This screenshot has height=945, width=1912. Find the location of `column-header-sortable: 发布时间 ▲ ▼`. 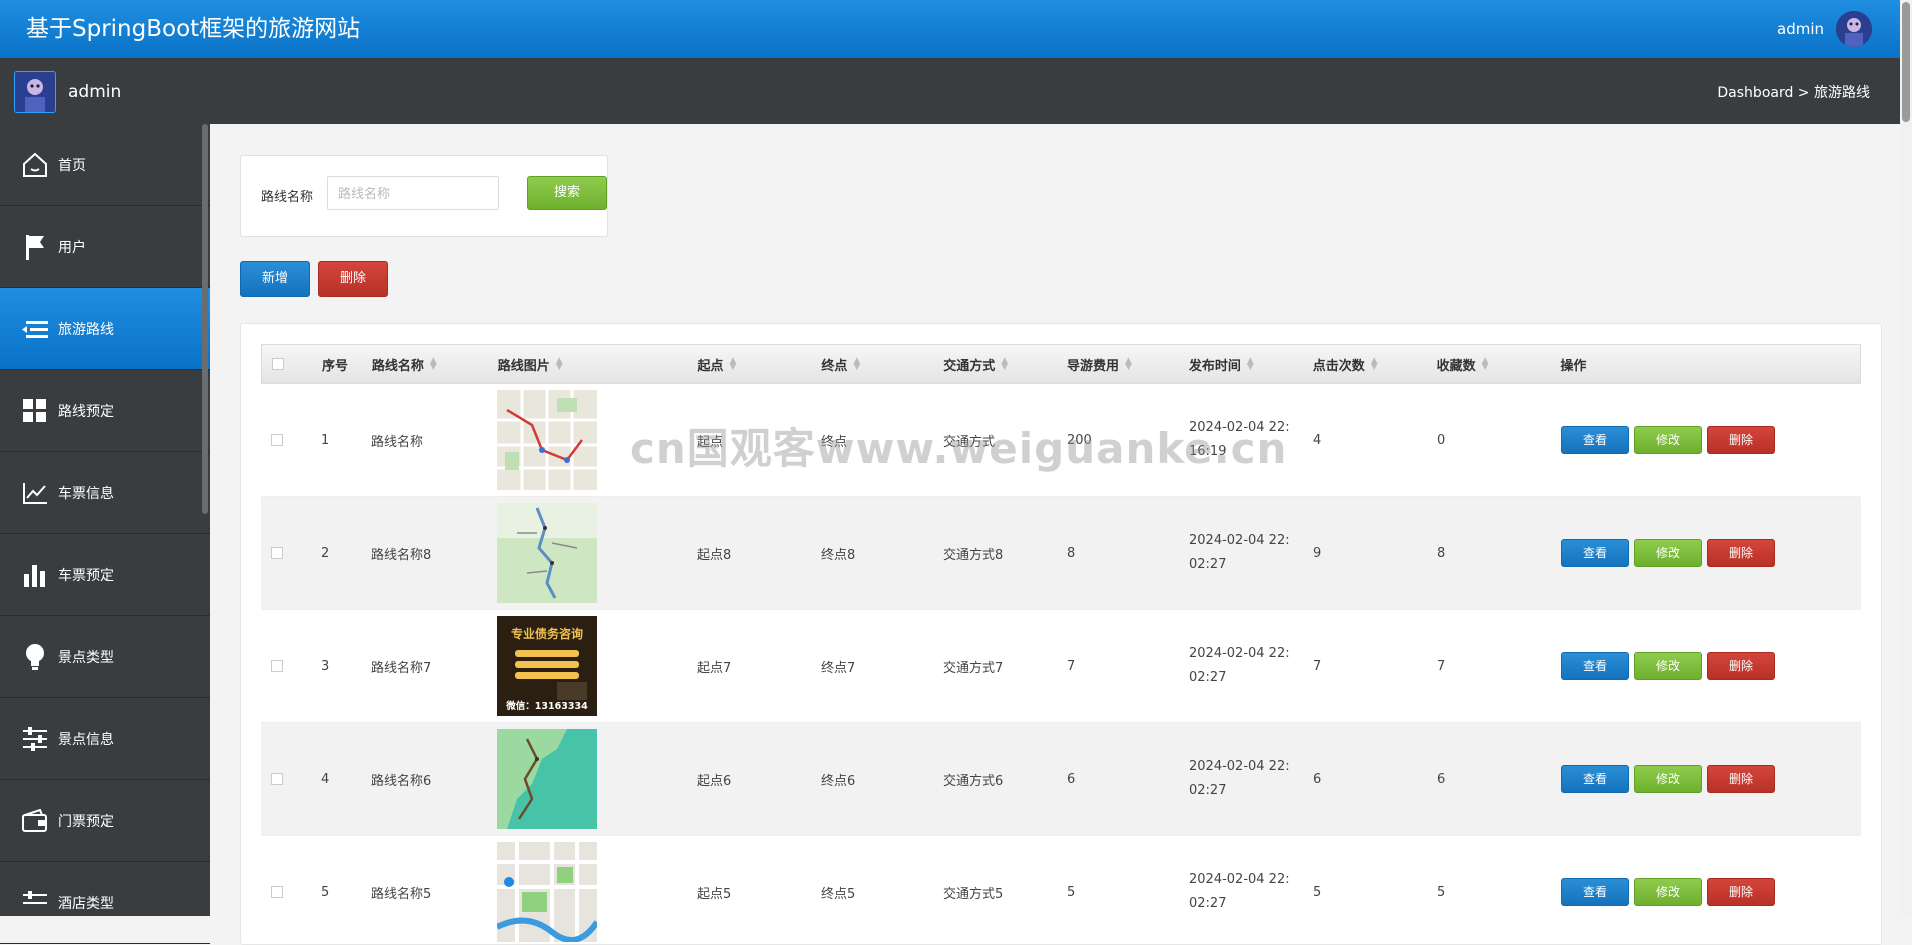

column-header-sortable: 发布时间 ▲ ▼ is located at coordinates (1241, 364).